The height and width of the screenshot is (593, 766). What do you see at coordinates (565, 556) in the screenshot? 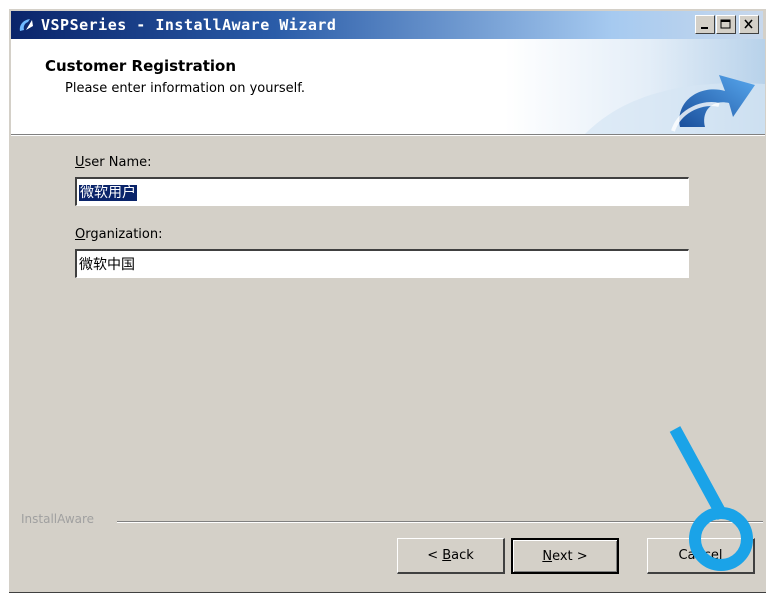
I see `next-button: Next >` at bounding box center [565, 556].